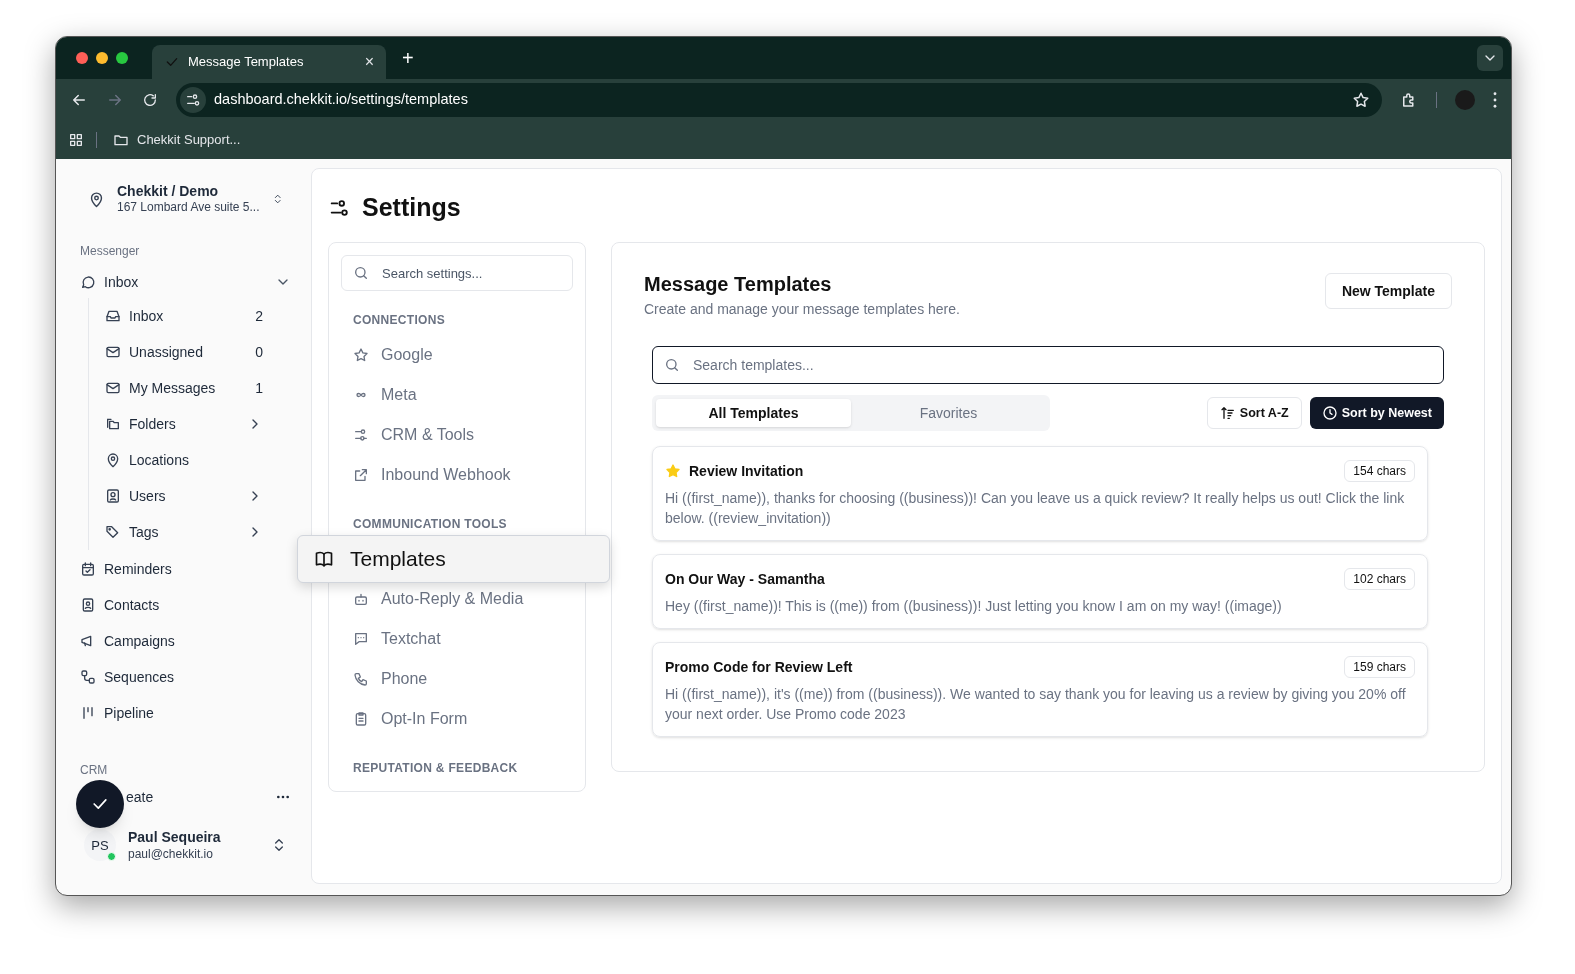  I want to click on count-text: 1, so click(259, 388).